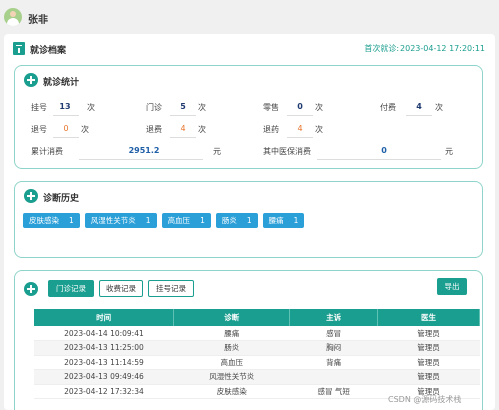 This screenshot has height=410, width=499. Describe the element at coordinates (144, 150) in the screenshot. I see `stat-value: 2951.2` at that location.